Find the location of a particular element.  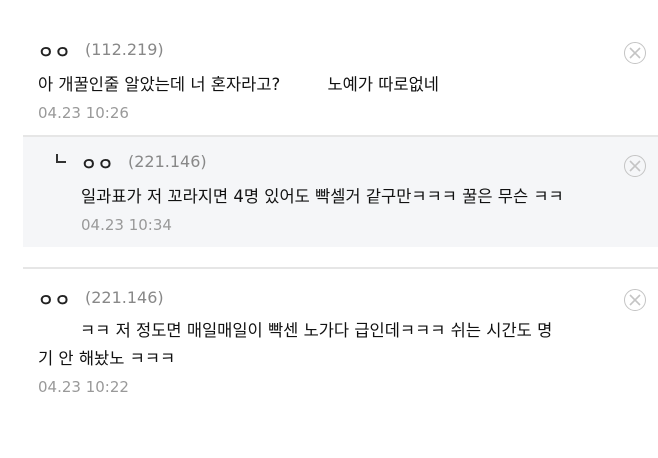

comment-date: 04.23 10:26 is located at coordinates (83, 113).